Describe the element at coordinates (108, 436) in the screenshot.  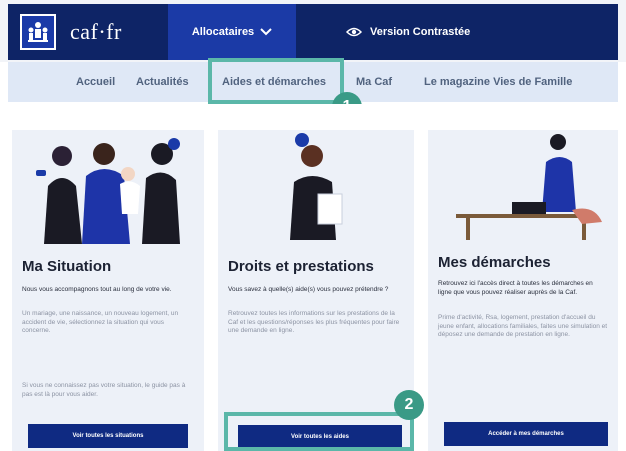
I see `voir-situations-button: Voir toutes les situations` at that location.